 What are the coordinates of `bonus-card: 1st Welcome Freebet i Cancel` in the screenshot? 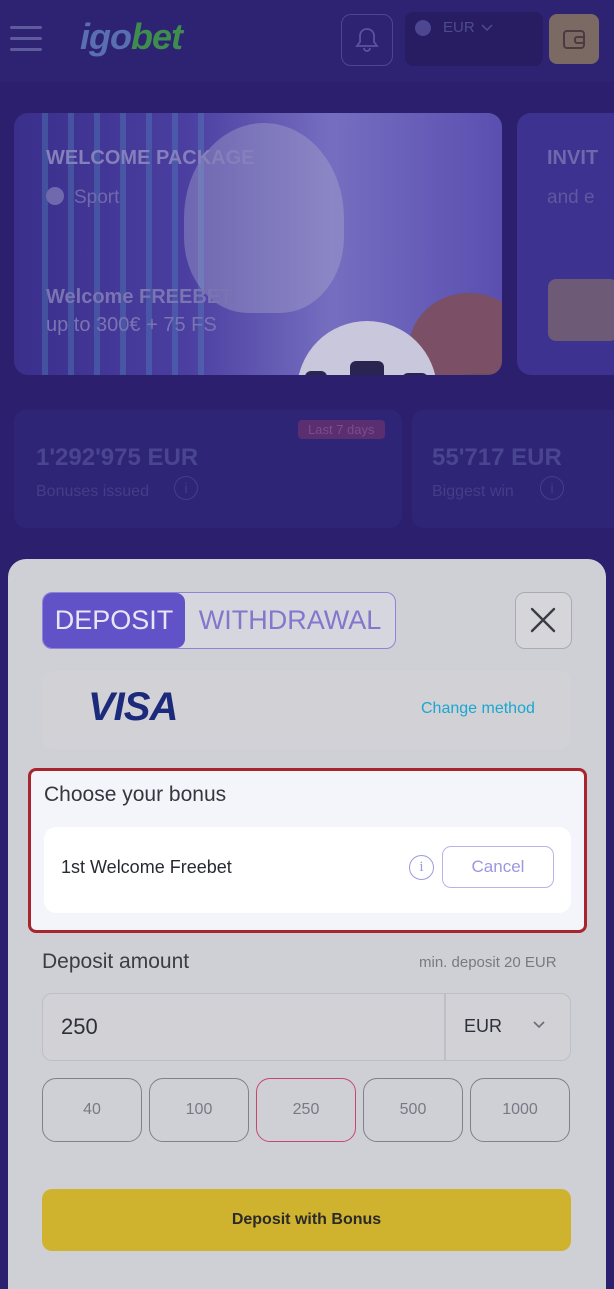 It's located at (307, 870).